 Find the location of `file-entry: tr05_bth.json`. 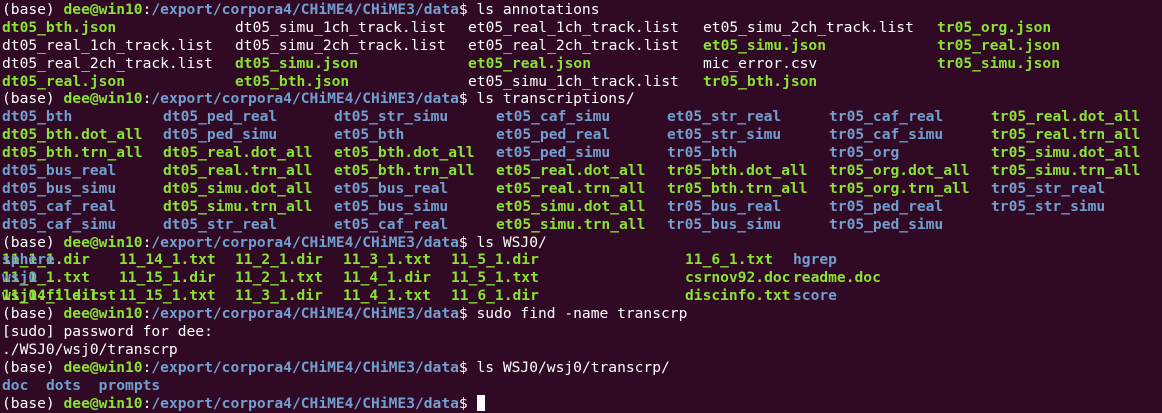

file-entry: tr05_bth.json is located at coordinates (760, 82).